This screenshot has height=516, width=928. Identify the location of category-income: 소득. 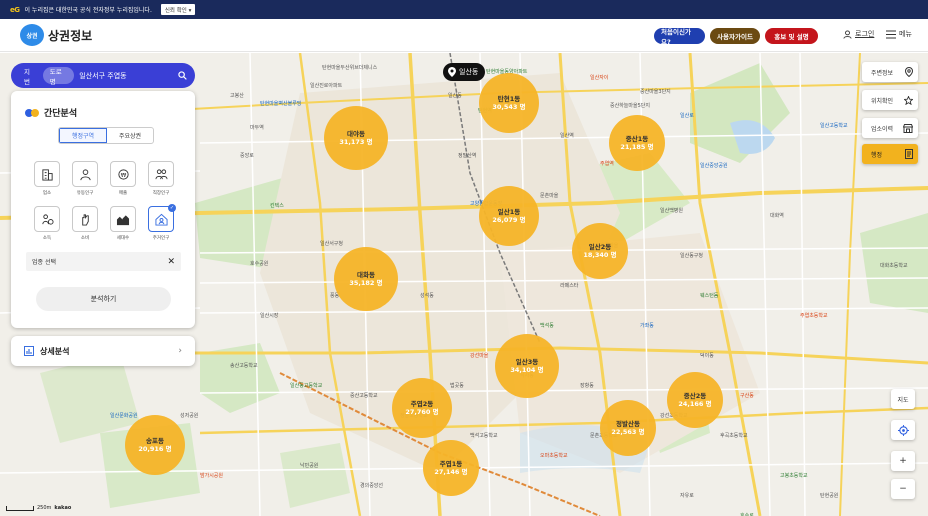
(47, 223).